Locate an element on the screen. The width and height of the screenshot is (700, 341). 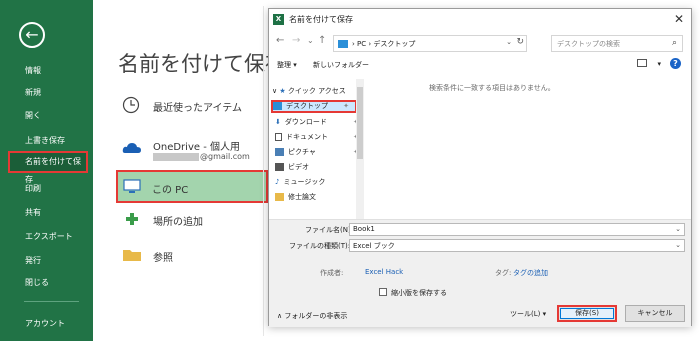
scrollbar-thumb is located at coordinates (360, 123).